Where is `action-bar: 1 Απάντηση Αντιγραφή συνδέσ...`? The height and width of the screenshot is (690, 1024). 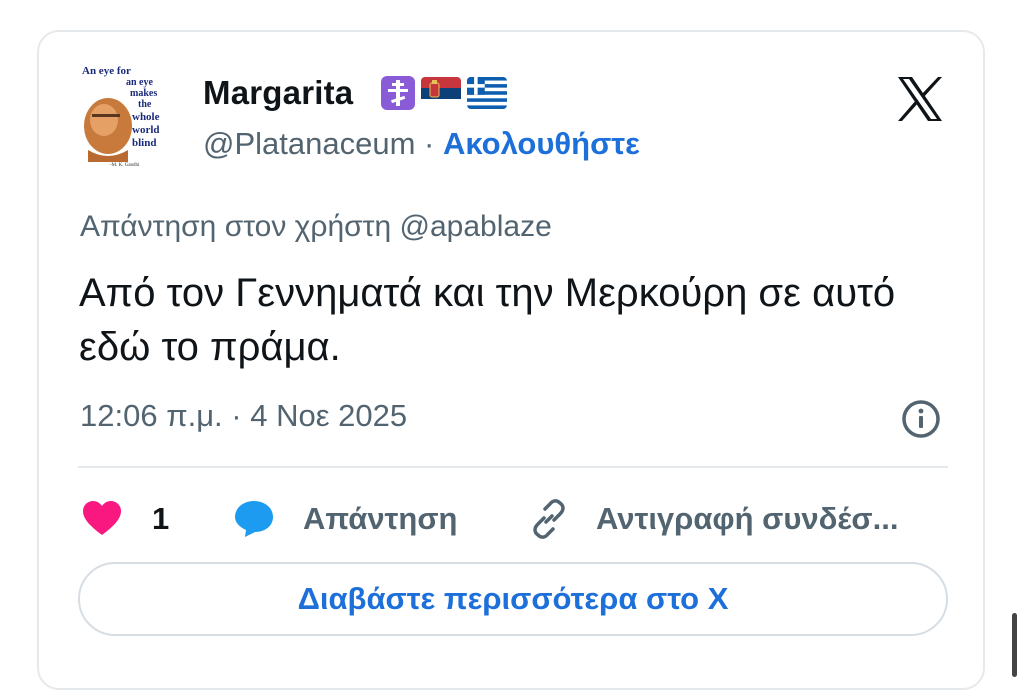
action-bar: 1 Απάντηση Αντιγραφή συνδέσ... is located at coordinates (518, 519).